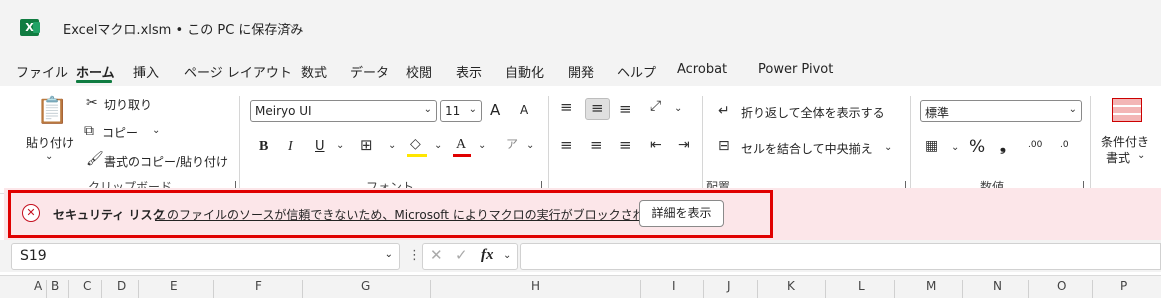  I want to click on grow-font-button: A, so click(495, 110).